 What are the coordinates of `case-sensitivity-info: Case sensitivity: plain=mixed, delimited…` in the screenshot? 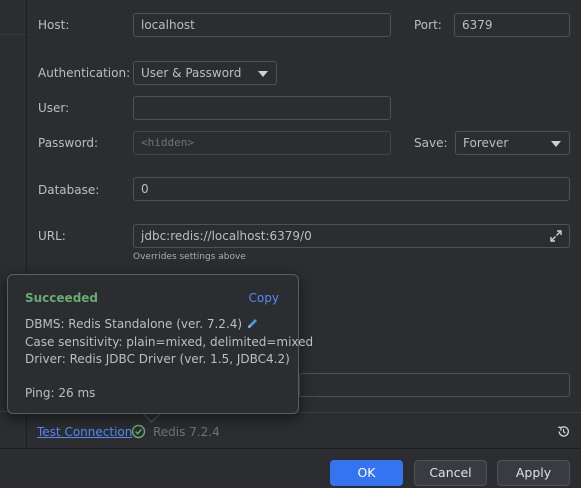 It's located at (169, 342).